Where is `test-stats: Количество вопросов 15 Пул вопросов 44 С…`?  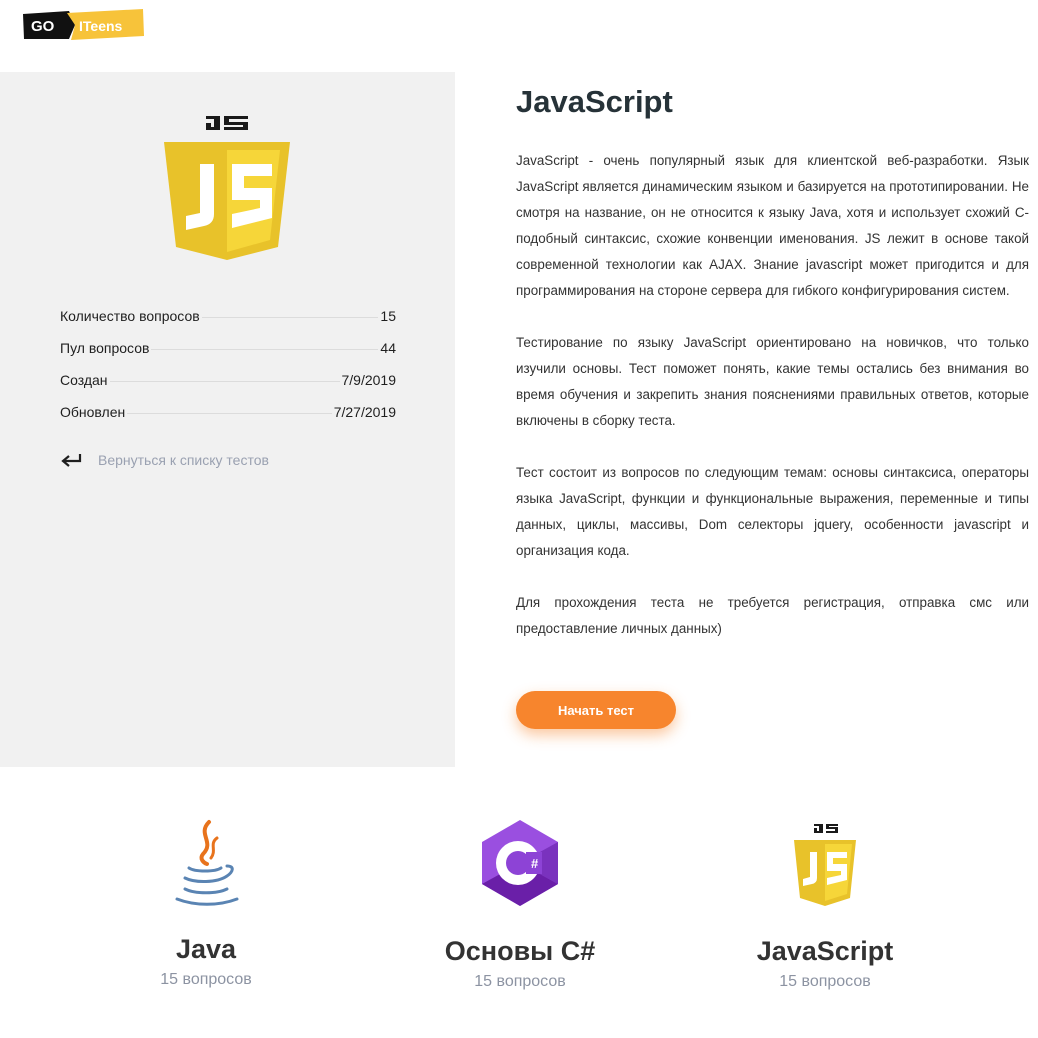 test-stats: Количество вопросов 15 Пул вопросов 44 С… is located at coordinates (228, 372).